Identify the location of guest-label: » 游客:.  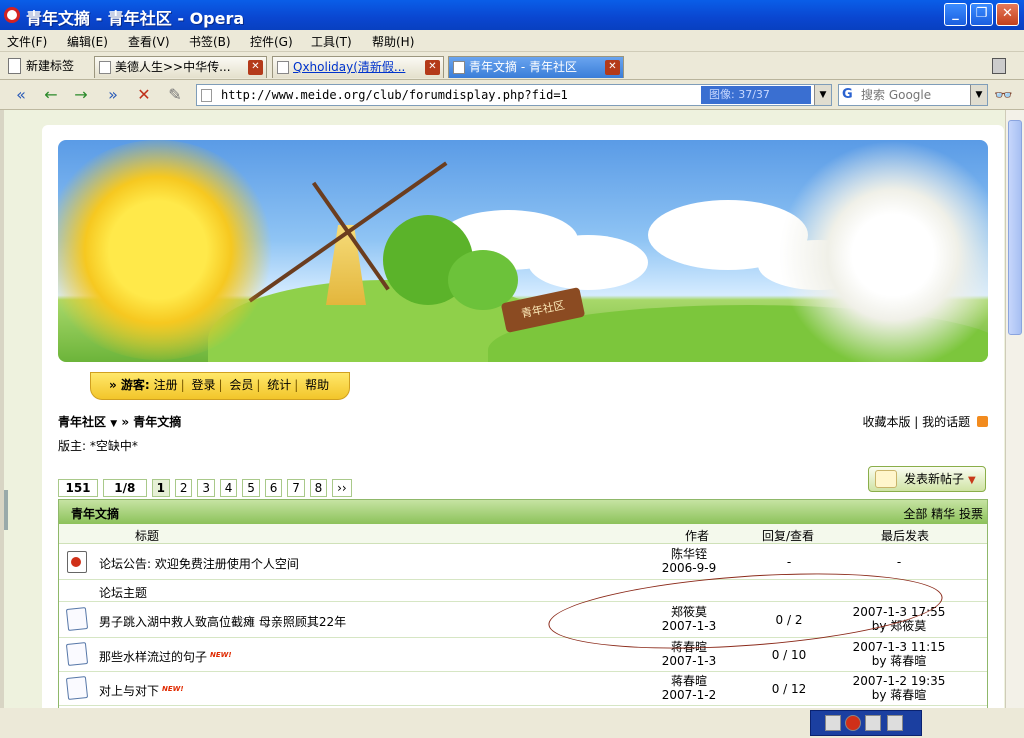
(129, 385).